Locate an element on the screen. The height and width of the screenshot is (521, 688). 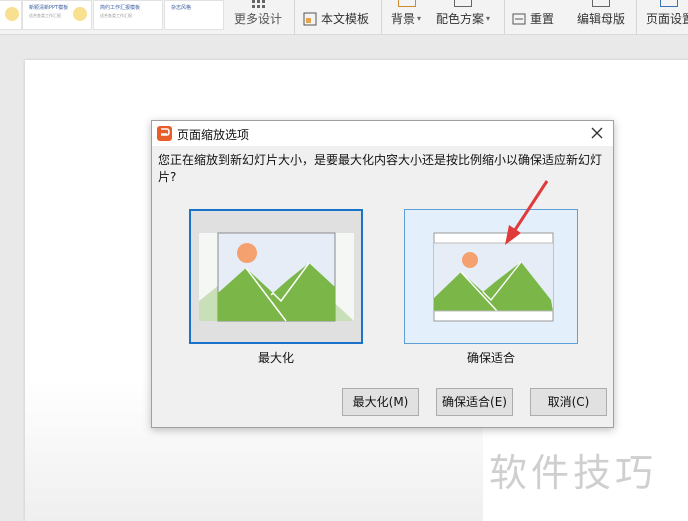
dialog-titlebar: 页面缩放选项 is located at coordinates (382, 133).